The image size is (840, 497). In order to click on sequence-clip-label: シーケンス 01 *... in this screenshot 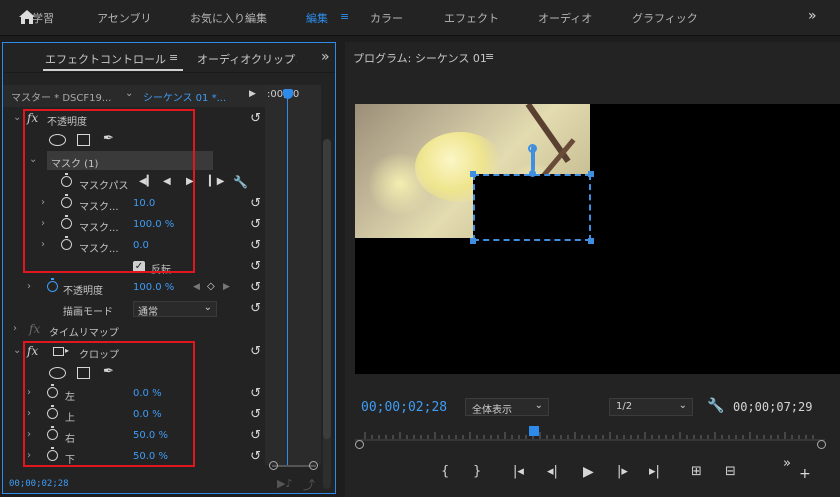, I will do `click(184, 96)`.